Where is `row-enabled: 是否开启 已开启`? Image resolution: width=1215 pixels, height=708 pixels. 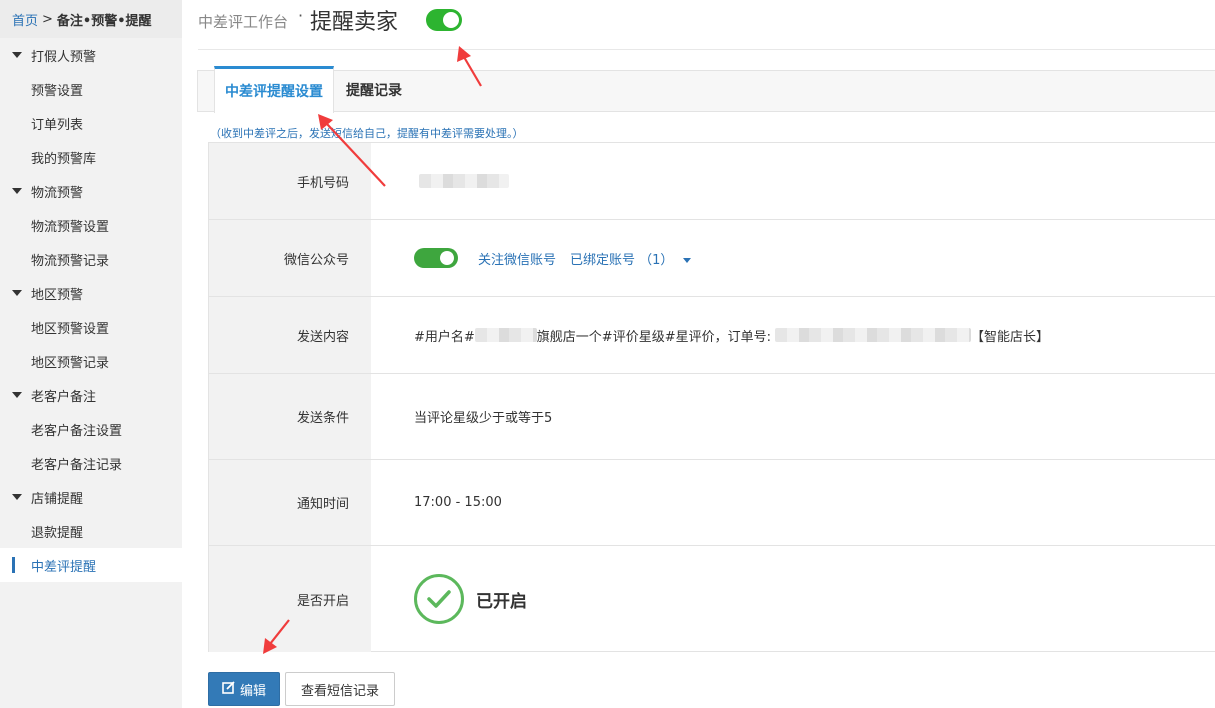
row-enabled: 是否开启 已开启 is located at coordinates (712, 599).